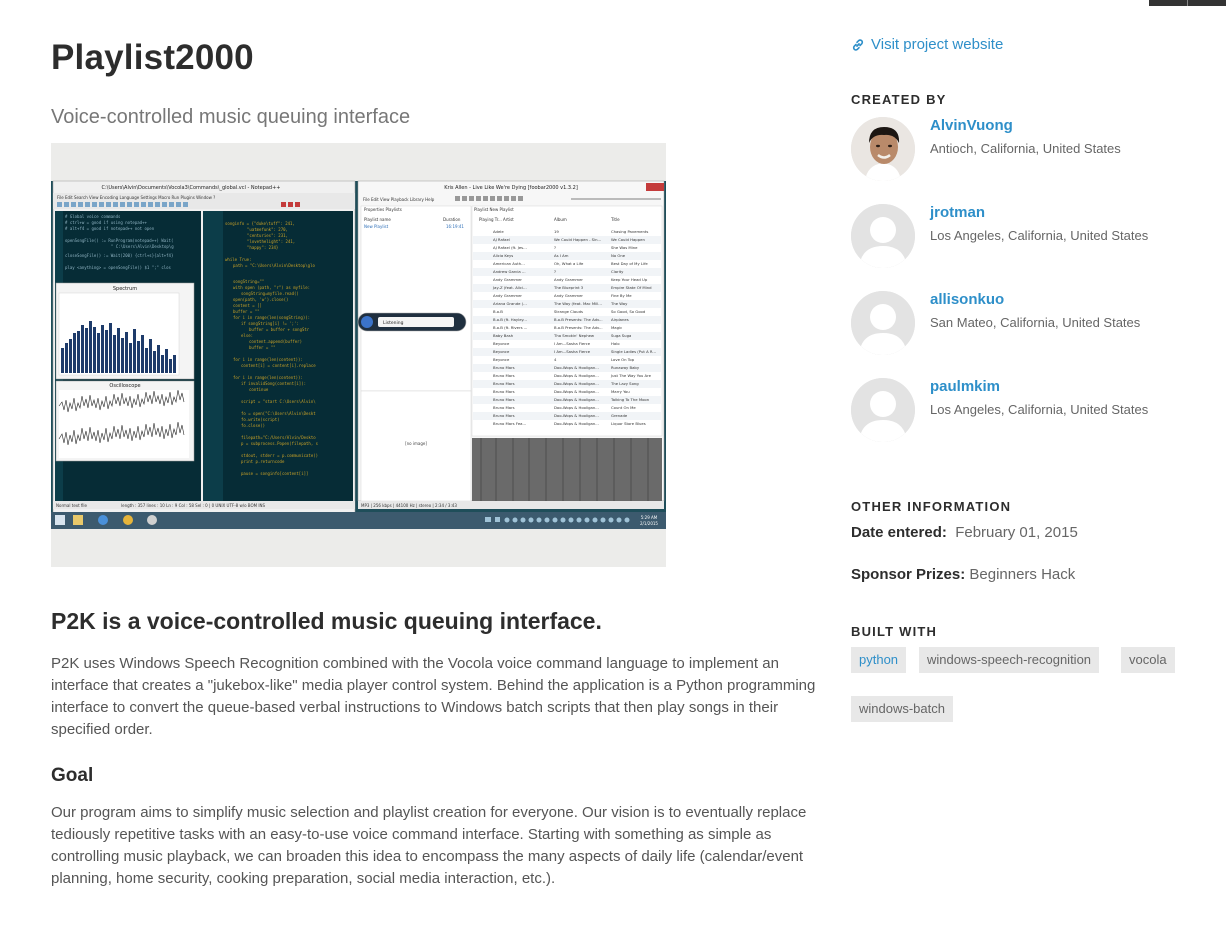 This screenshot has width=1226, height=938. Describe the element at coordinates (621, 335) in the screenshot. I see `track-title: Suga Suga` at that location.